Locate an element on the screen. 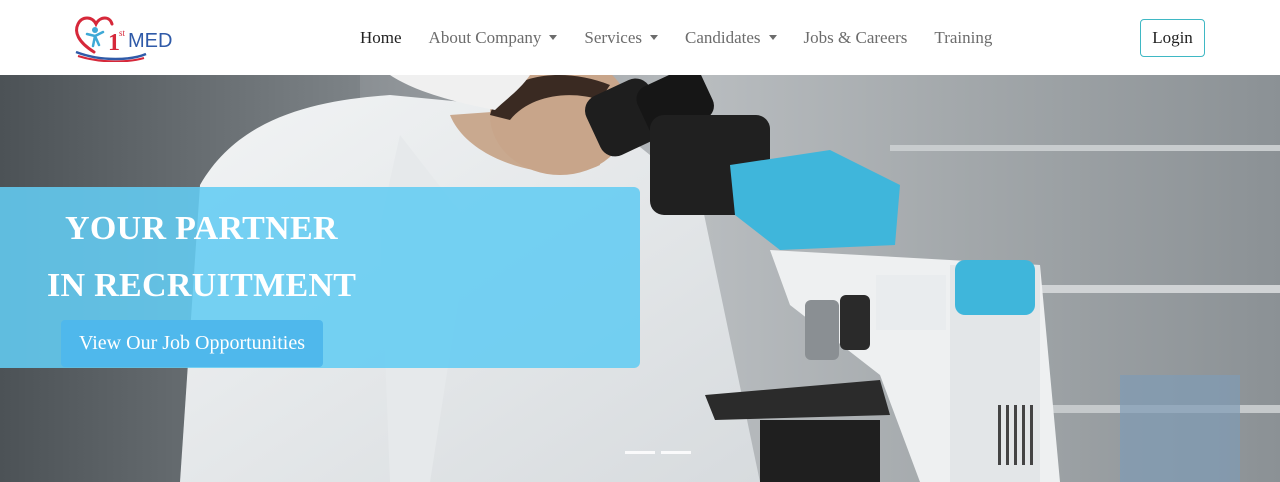 Image resolution: width=1280 pixels, height=482 pixels. view-job-opportunities-button: View Our Job Opportunities is located at coordinates (192, 343).